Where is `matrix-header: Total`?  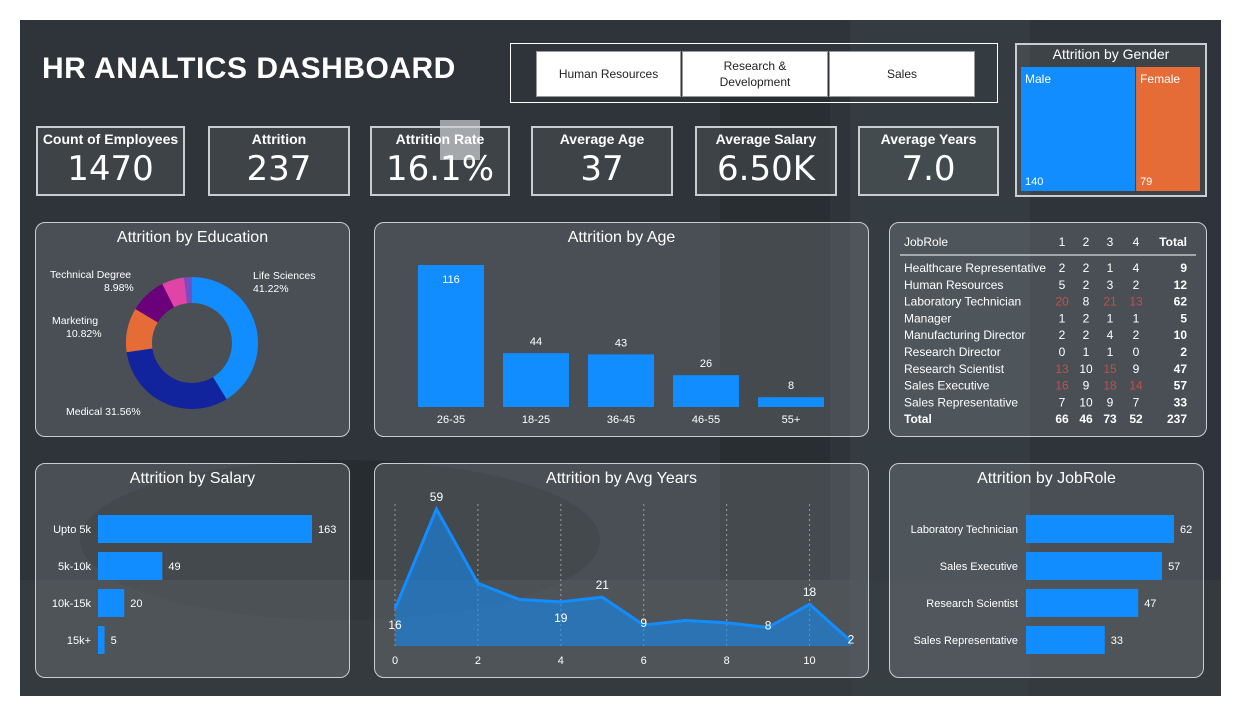 matrix-header: Total is located at coordinates (1173, 242).